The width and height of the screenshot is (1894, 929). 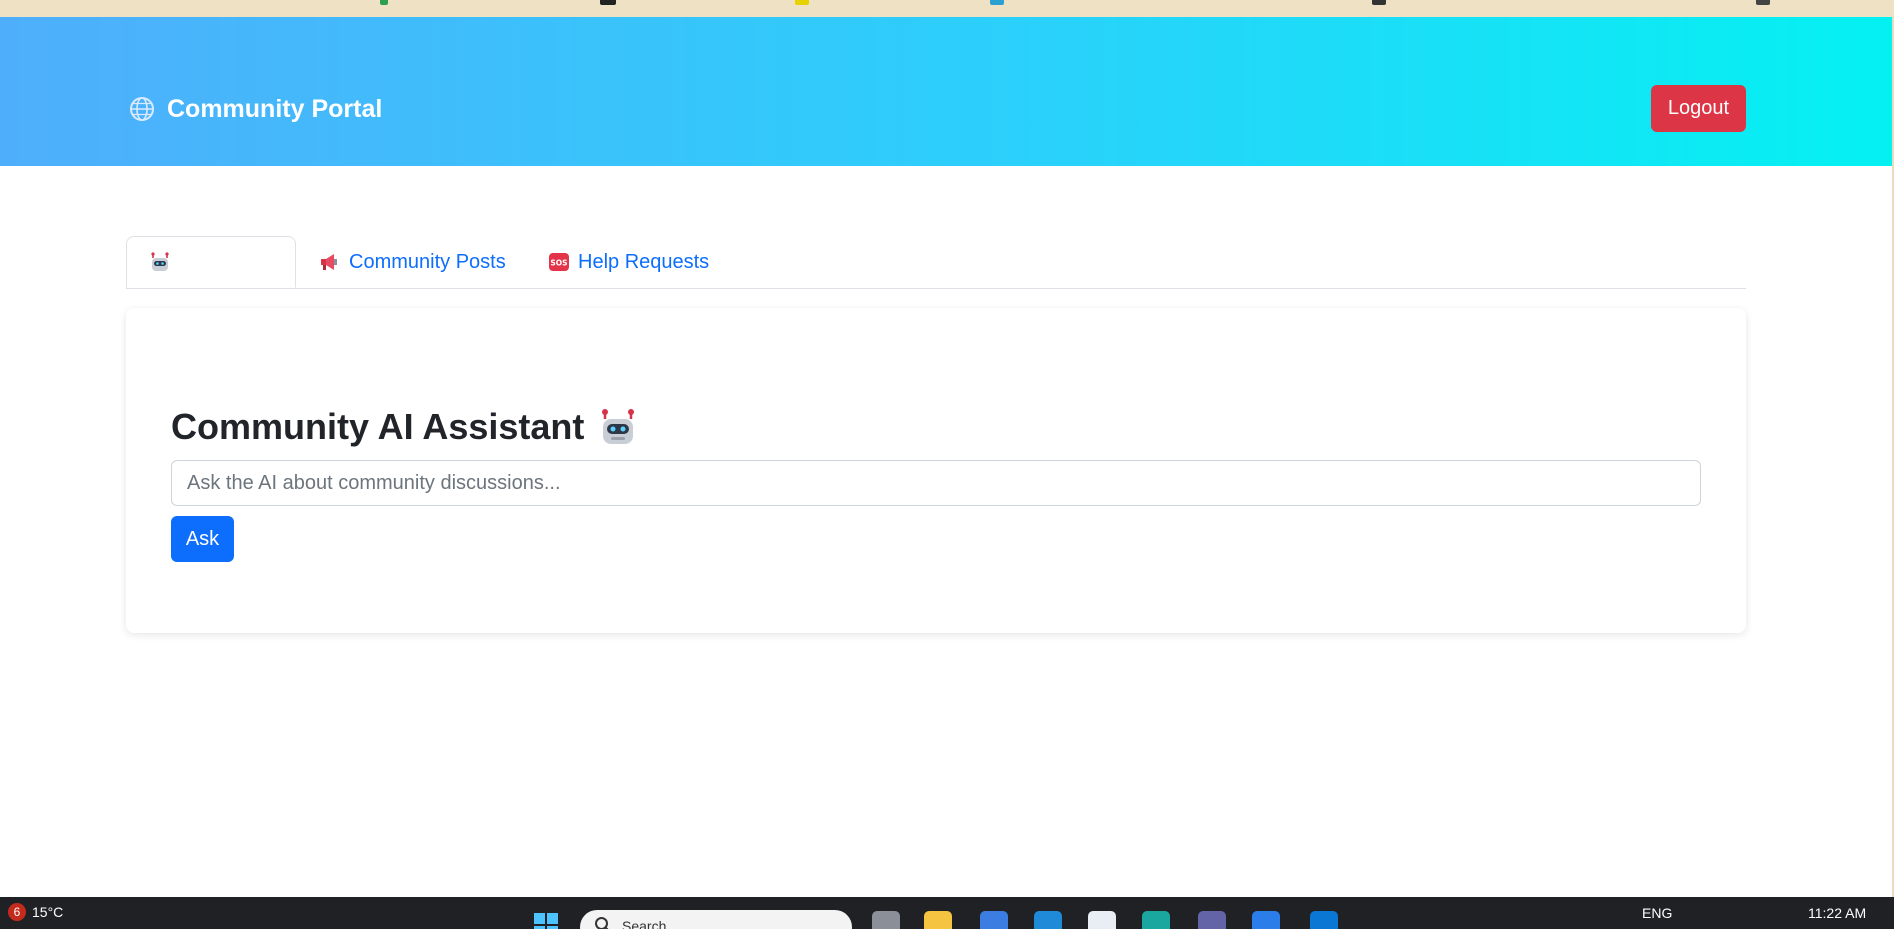 I want to click on file-icon, so click(x=886, y=920).